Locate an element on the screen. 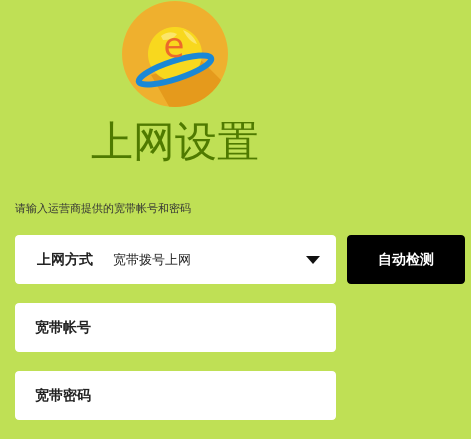 The image size is (471, 439). page-title: 上网设置 is located at coordinates (175, 142).